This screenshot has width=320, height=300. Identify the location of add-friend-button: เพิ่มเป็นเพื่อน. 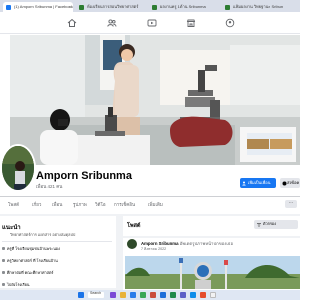
(258, 183).